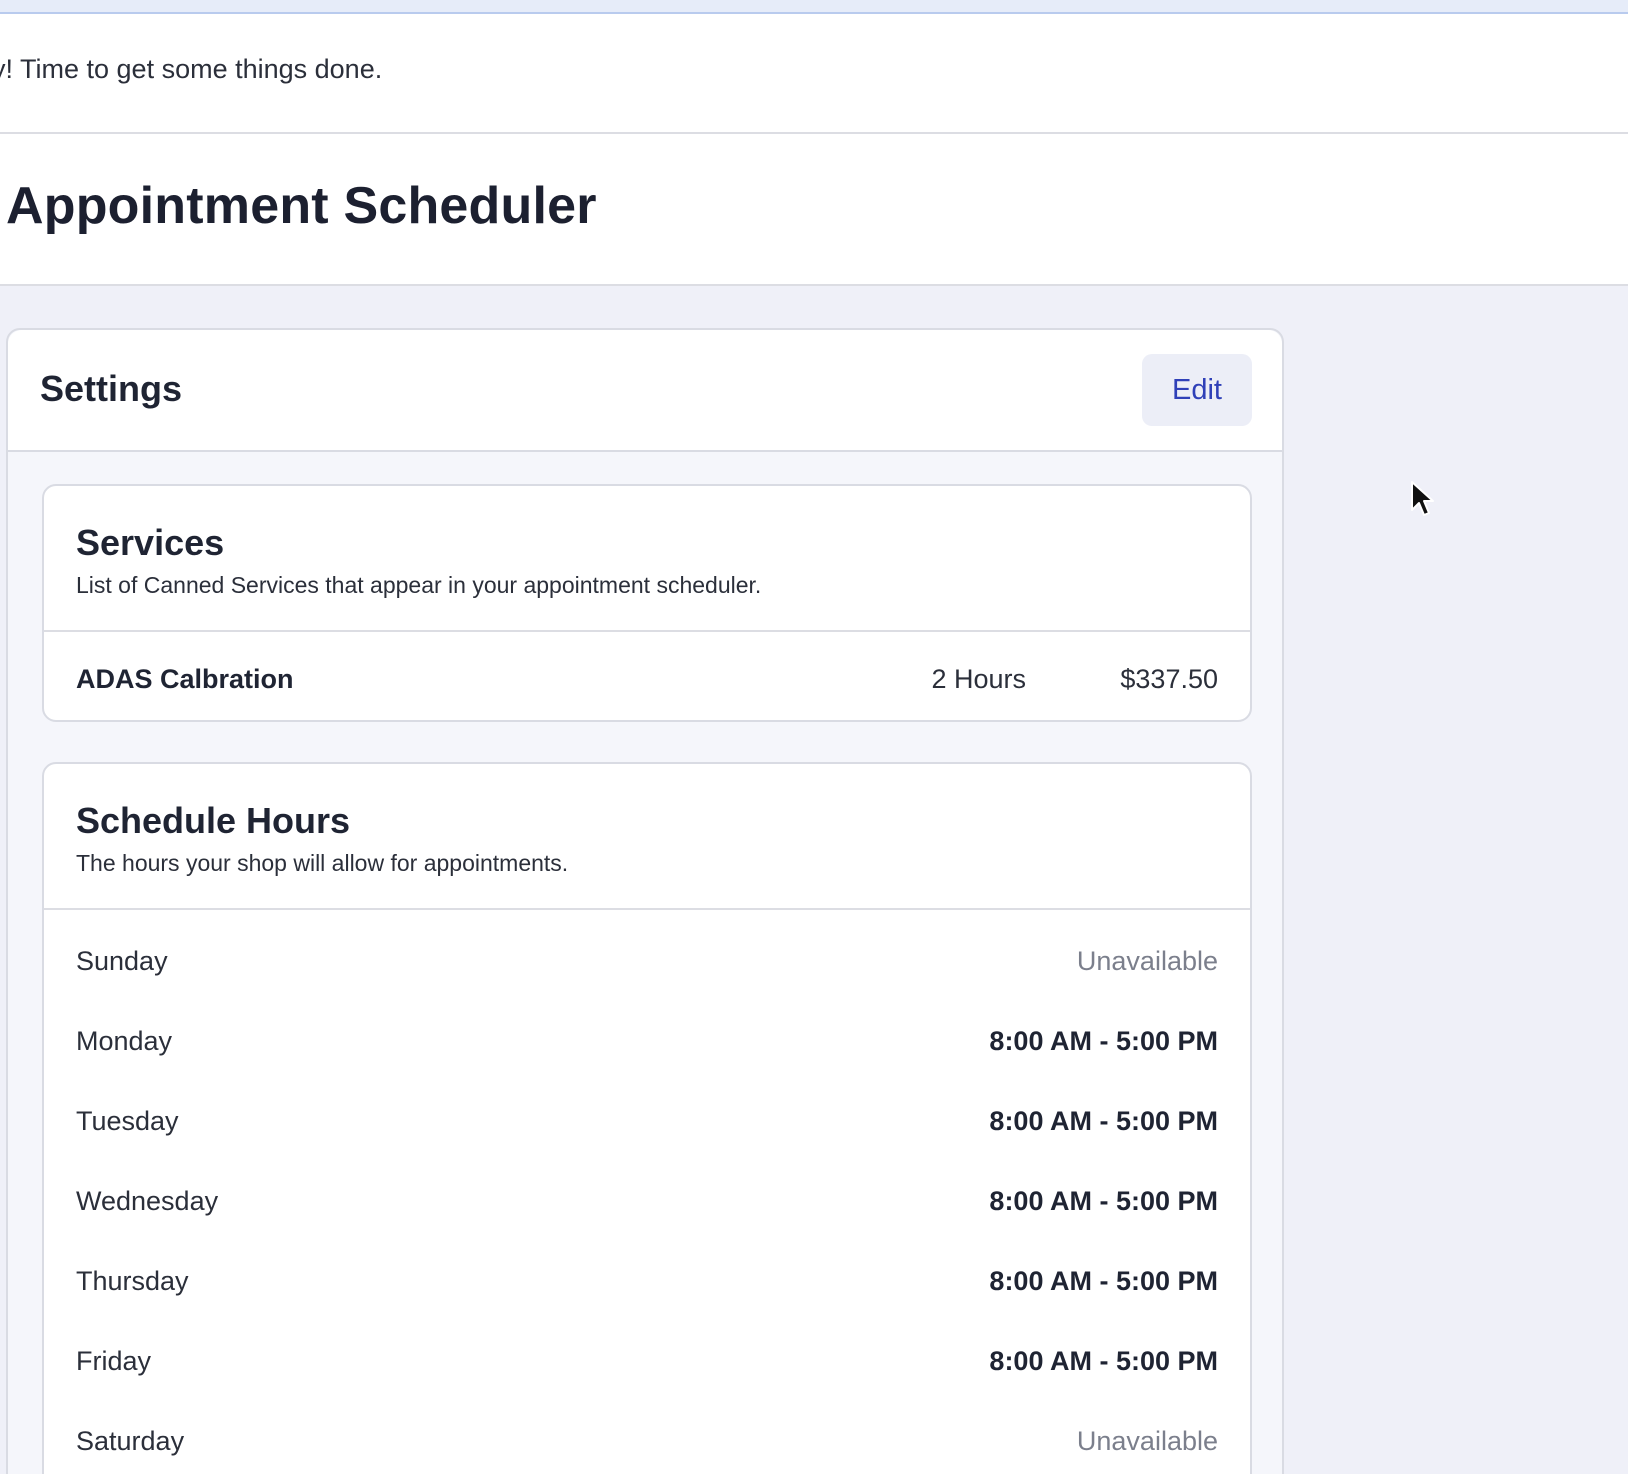 Image resolution: width=1628 pixels, height=1474 pixels. What do you see at coordinates (114, 1361) in the screenshot?
I see `day-label: Friday` at bounding box center [114, 1361].